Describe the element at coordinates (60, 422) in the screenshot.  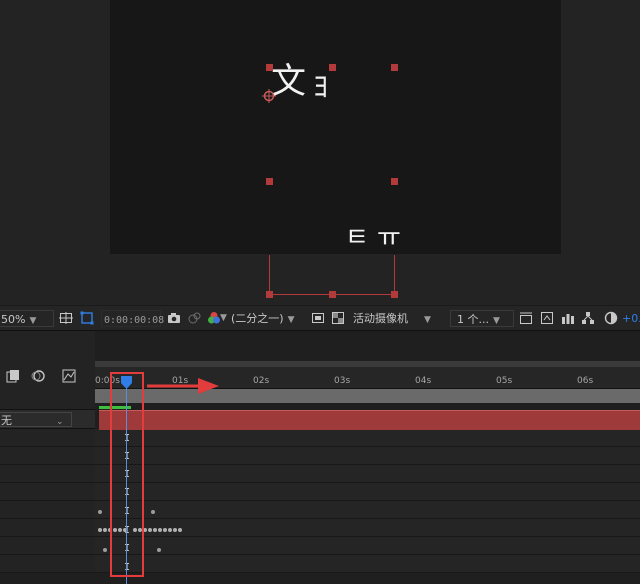
I see `chevron-down-icon: ⌄` at that location.